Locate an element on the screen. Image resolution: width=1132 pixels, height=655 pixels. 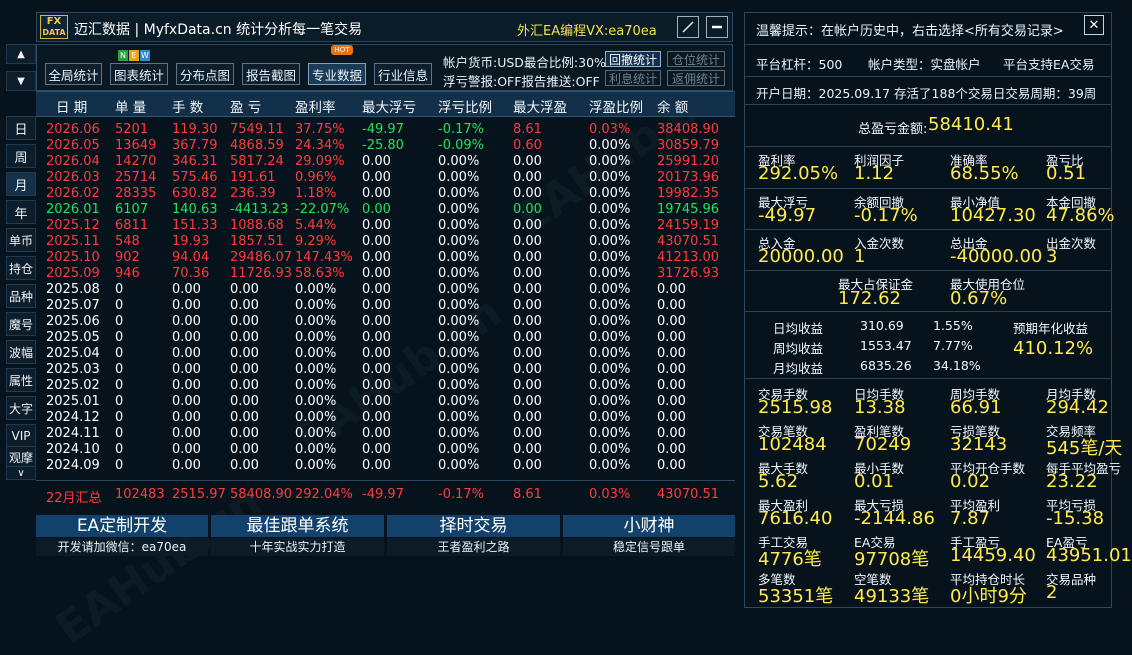
divider is located at coordinates (928, 76).